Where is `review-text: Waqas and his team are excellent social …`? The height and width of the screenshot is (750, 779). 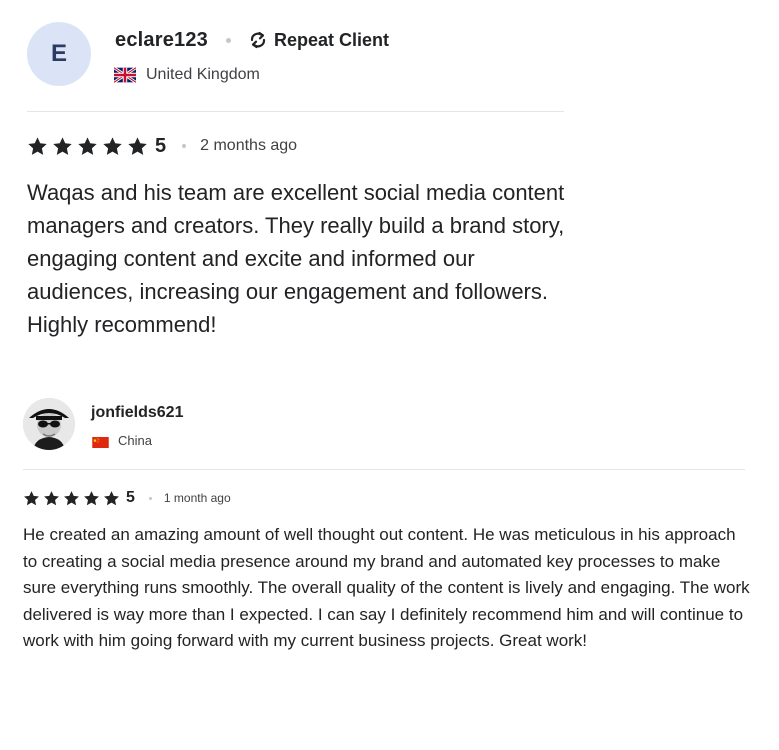 review-text: Waqas and his team are excellent social … is located at coordinates (296, 258).